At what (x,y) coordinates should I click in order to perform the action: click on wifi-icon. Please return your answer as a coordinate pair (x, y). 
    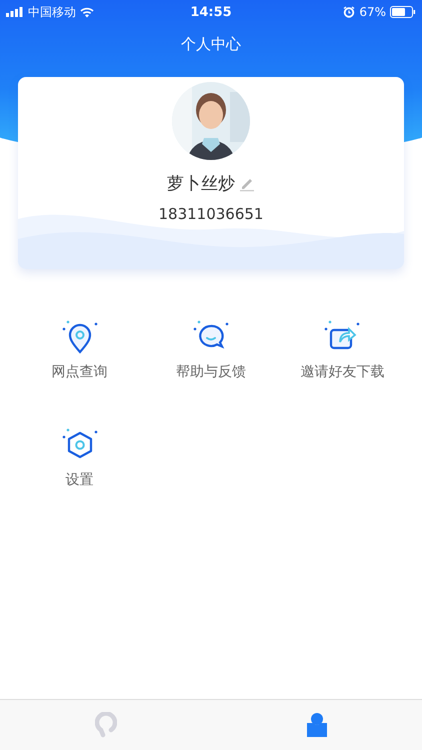
    Looking at the image, I should click on (87, 12).